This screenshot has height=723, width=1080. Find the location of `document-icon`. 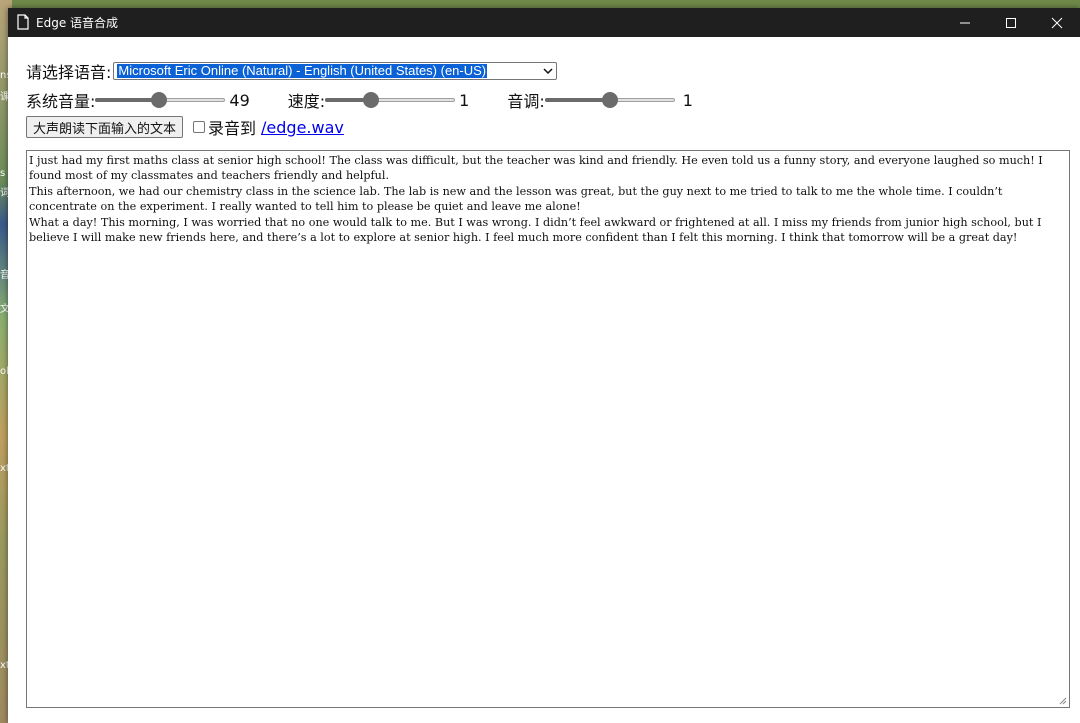

document-icon is located at coordinates (23, 22).